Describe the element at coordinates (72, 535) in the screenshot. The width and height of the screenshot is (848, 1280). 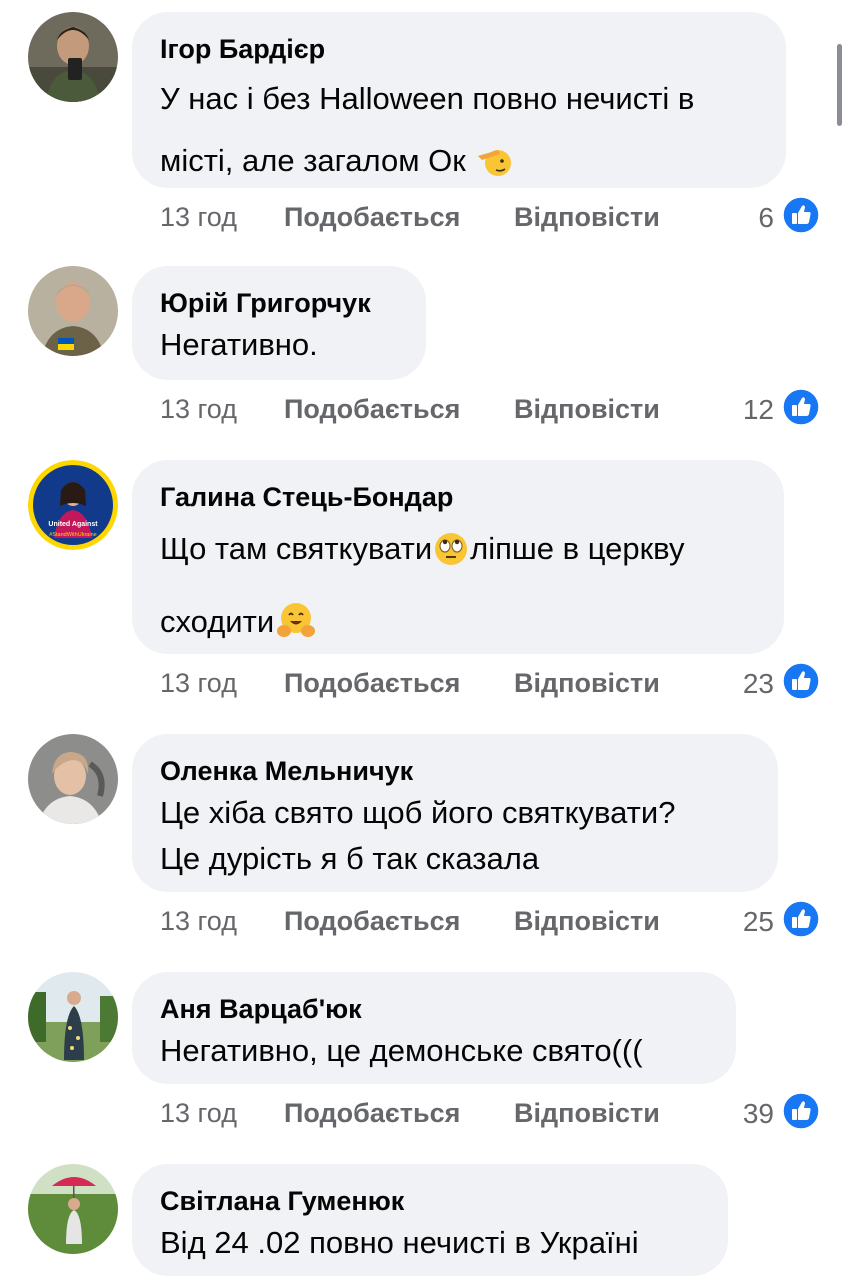
I see `avatar-badge: #StandWithUkraine` at that location.